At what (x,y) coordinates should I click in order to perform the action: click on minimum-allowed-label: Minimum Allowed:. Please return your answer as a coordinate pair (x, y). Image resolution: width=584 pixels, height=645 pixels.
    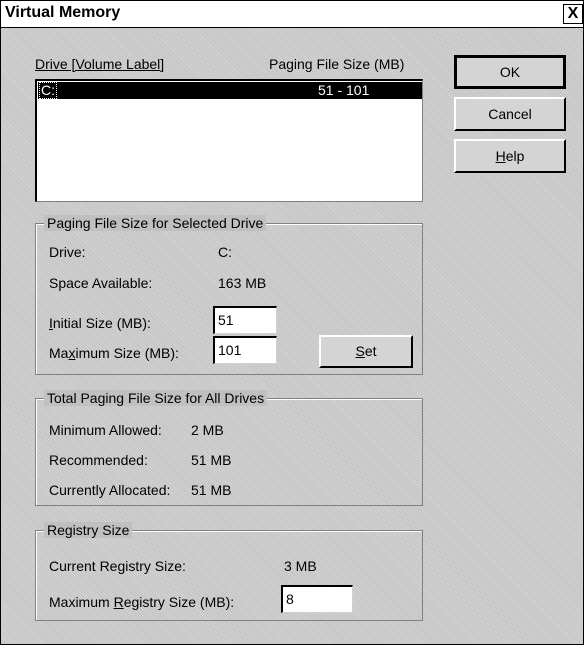
    Looking at the image, I should click on (105, 430).